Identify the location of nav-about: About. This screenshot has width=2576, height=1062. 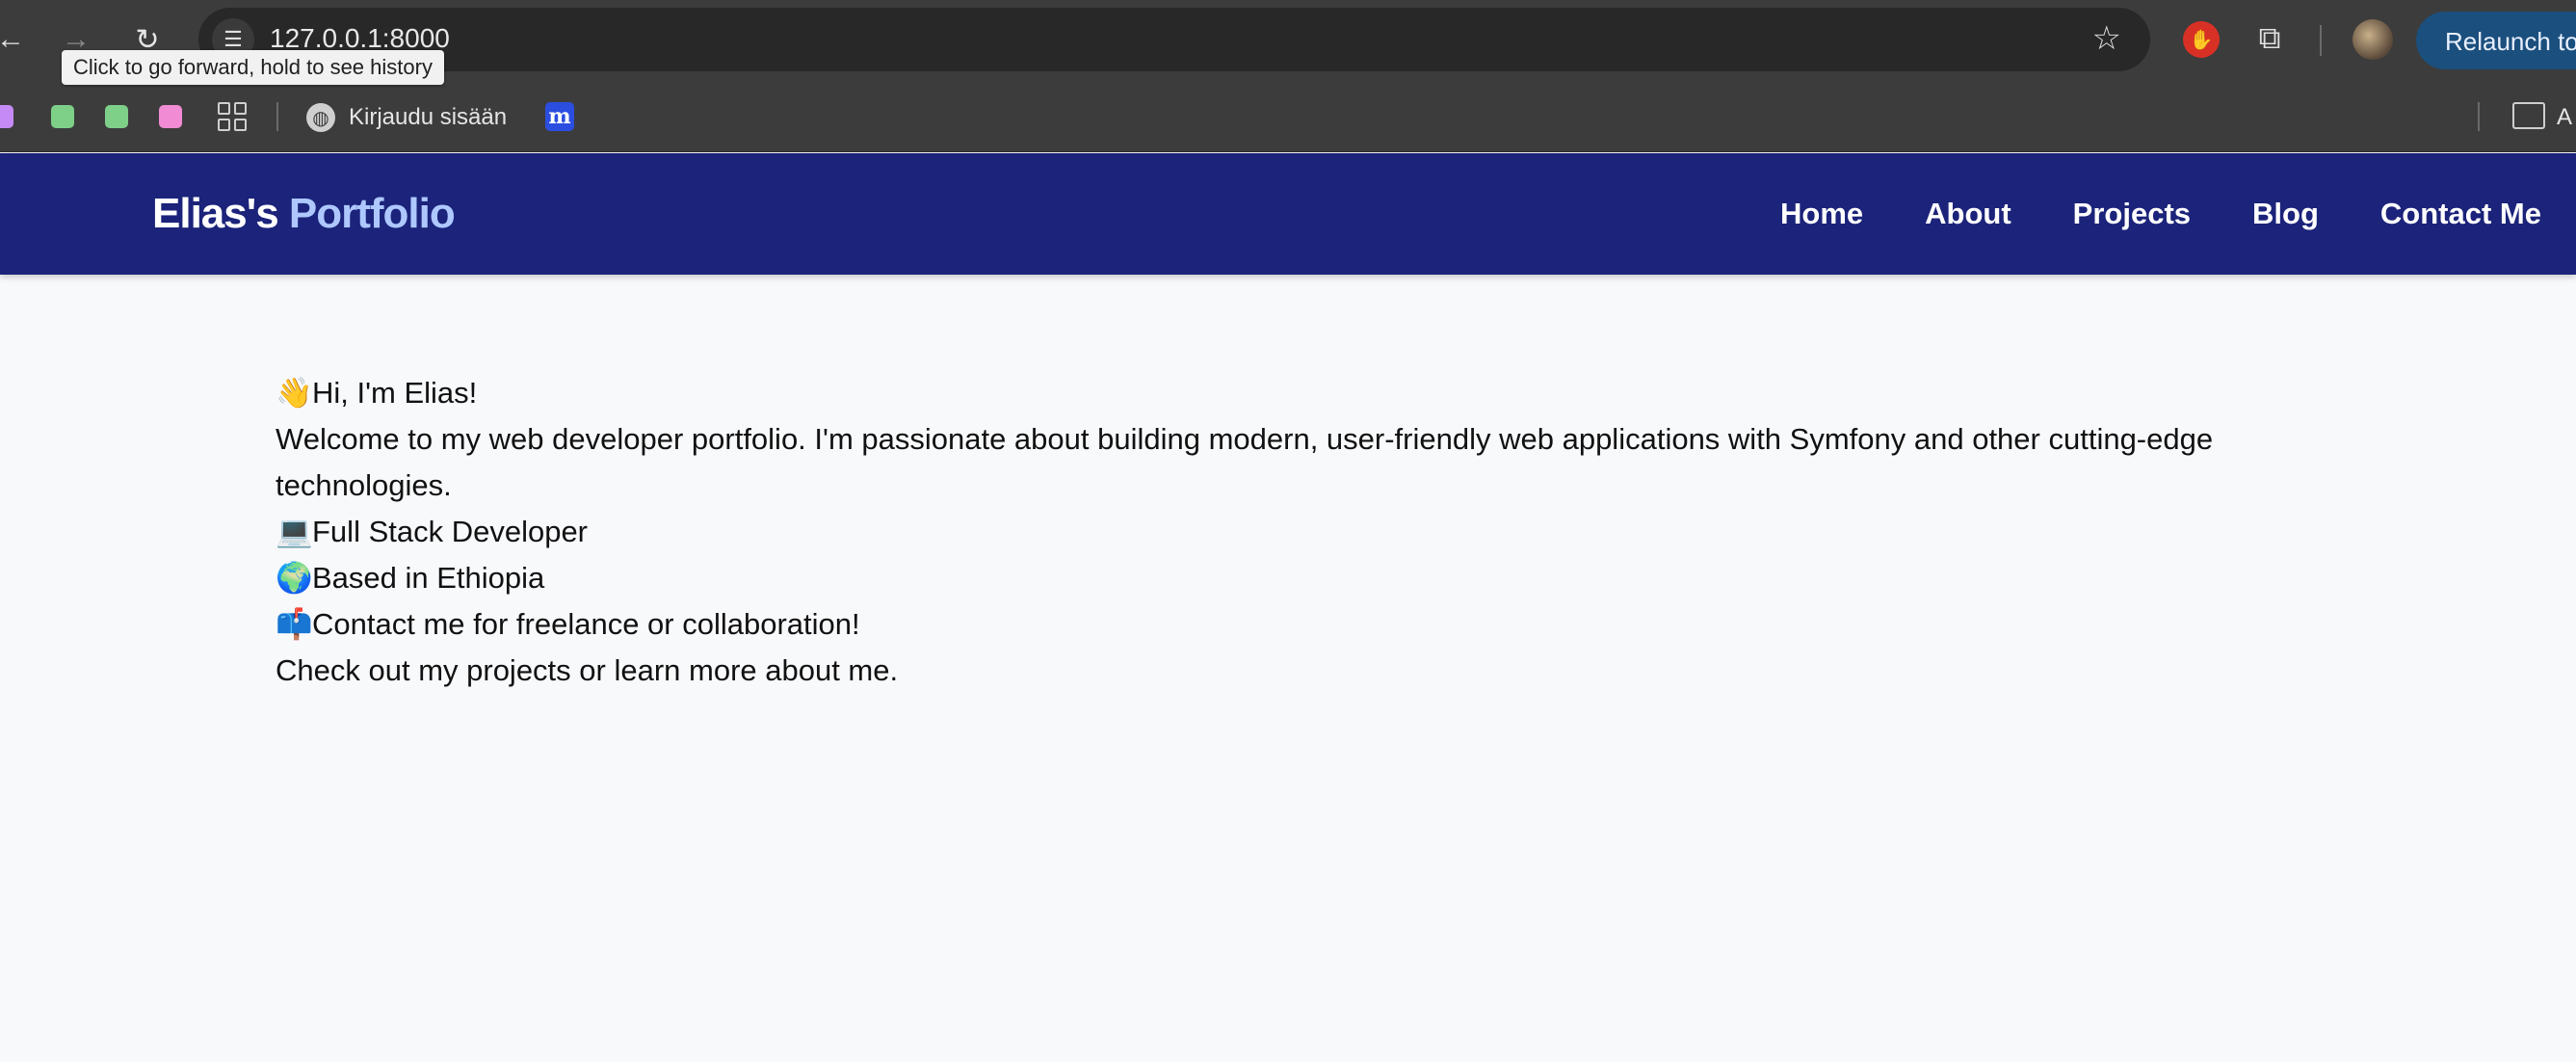
(1968, 214).